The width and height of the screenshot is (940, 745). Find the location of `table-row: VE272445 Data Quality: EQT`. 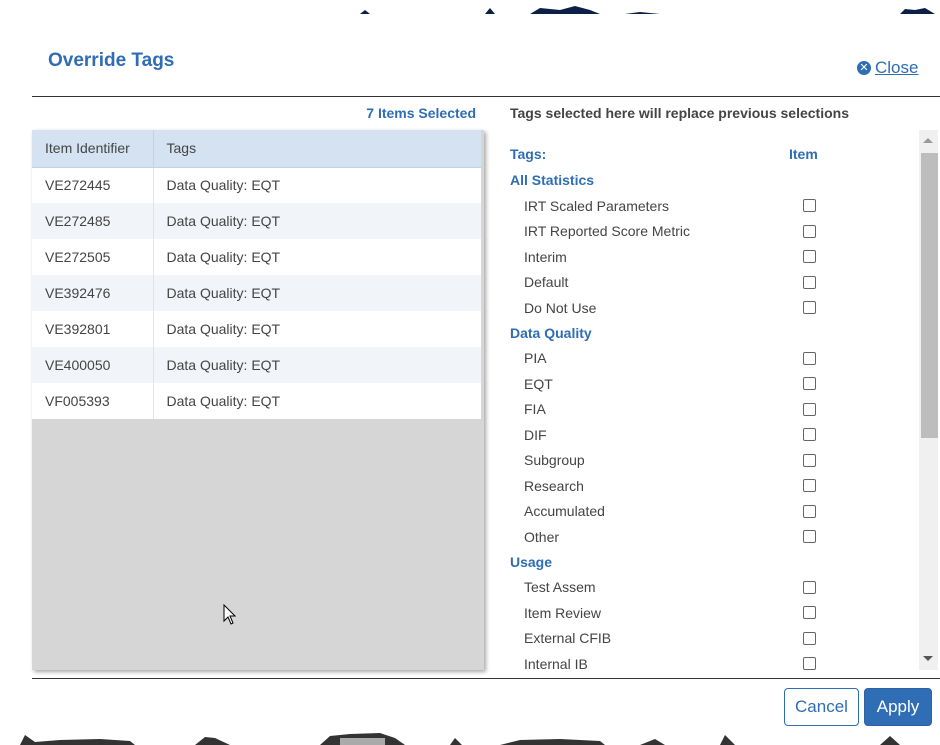

table-row: VE272445 Data Quality: EQT is located at coordinates (256, 185).